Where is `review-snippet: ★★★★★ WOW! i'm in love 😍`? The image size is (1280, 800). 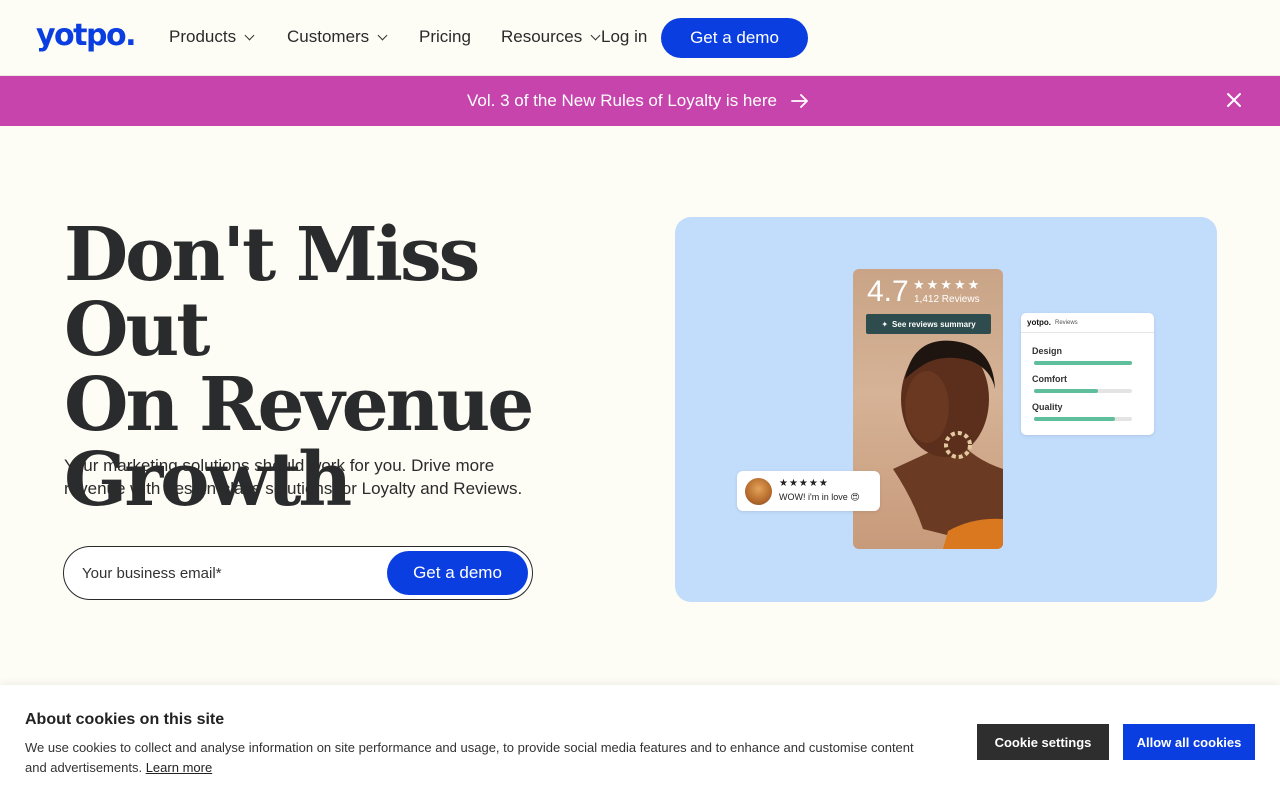 review-snippet: ★★★★★ WOW! i'm in love 😍 is located at coordinates (808, 491).